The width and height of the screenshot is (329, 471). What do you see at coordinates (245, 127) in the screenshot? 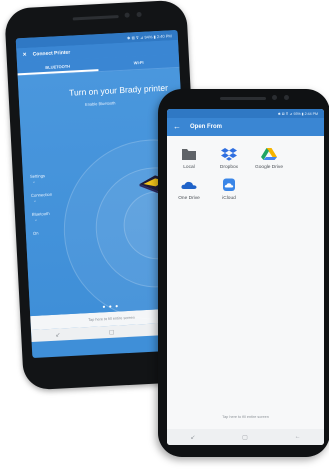
I see `app-bar: ← Open From` at bounding box center [245, 127].